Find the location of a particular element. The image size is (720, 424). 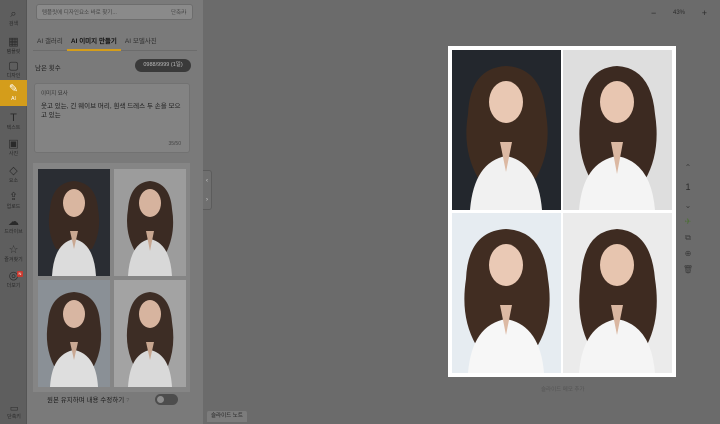

rail-item-drive: ☁ 드라이브 is located at coordinates (13, 226).